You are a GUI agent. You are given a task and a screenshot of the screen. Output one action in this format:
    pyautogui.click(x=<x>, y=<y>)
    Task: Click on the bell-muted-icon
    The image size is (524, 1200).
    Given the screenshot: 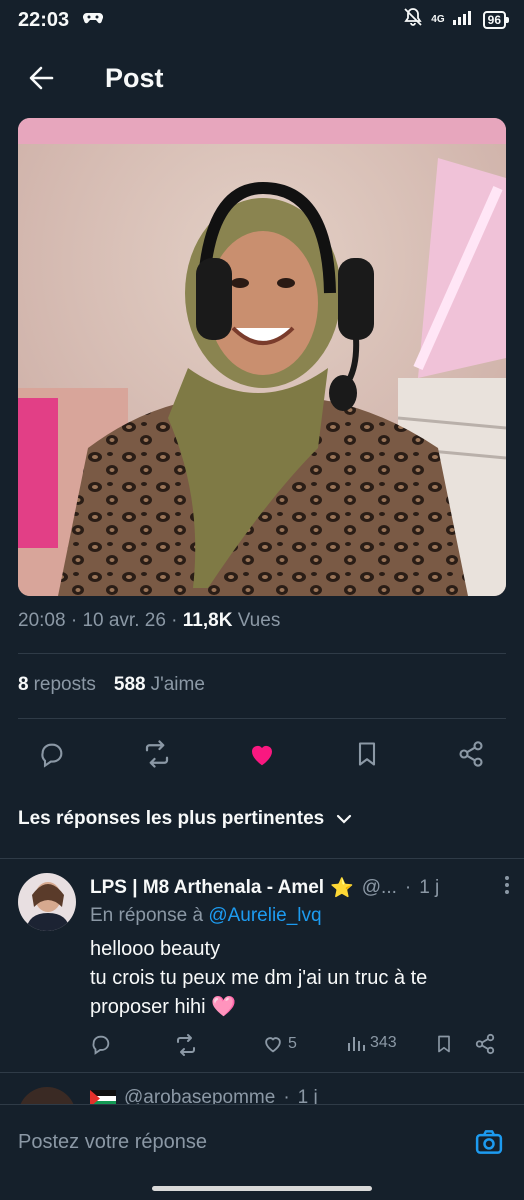 What is the action you would take?
    pyautogui.click(x=413, y=20)
    